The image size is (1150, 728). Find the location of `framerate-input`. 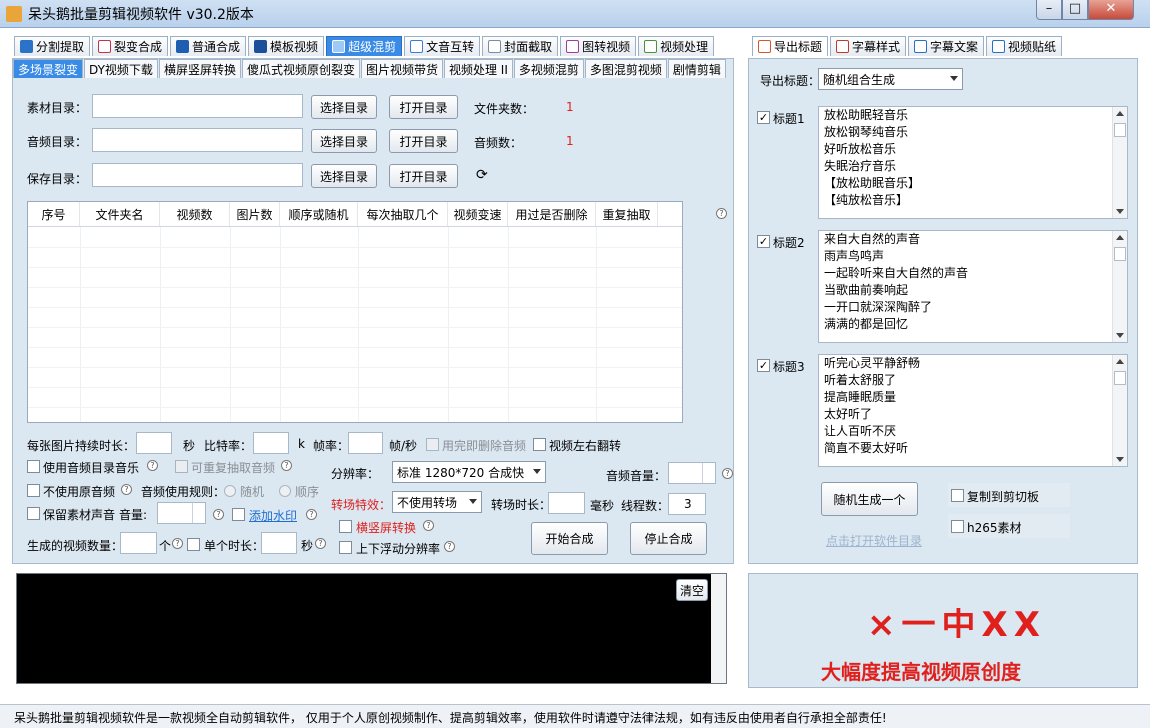

framerate-input is located at coordinates (365, 443).